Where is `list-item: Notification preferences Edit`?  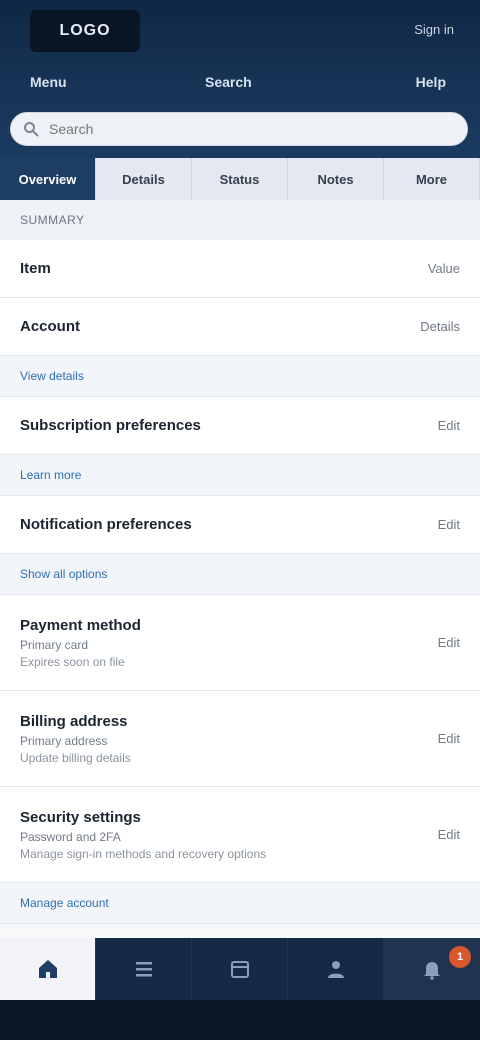
list-item: Notification preferences Edit is located at coordinates (240, 525).